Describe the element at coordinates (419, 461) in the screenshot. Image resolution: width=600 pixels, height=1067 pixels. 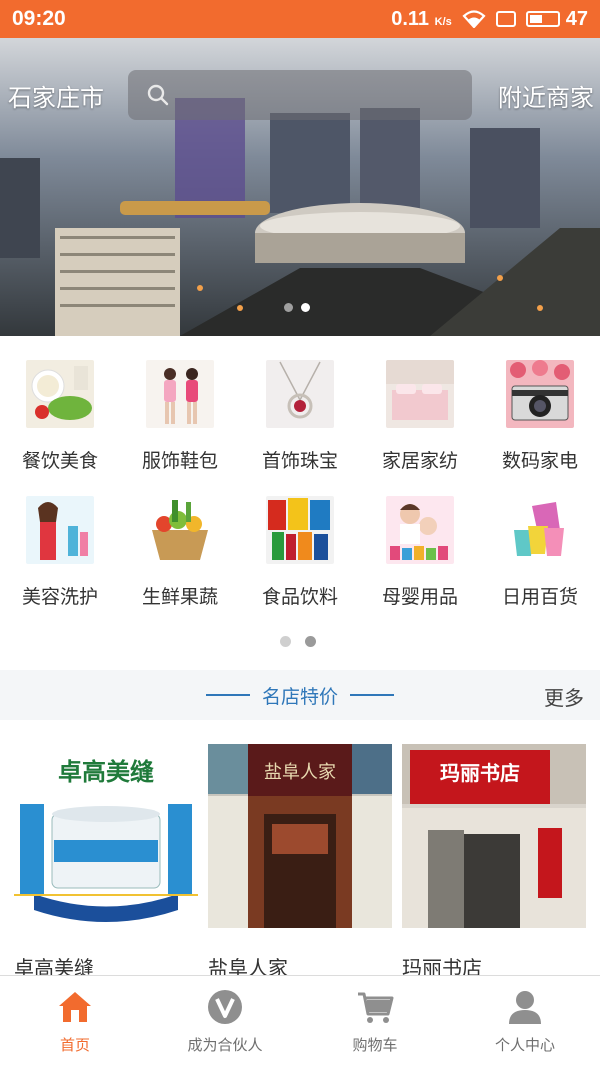
I see `category-label: 家居家纺` at that location.